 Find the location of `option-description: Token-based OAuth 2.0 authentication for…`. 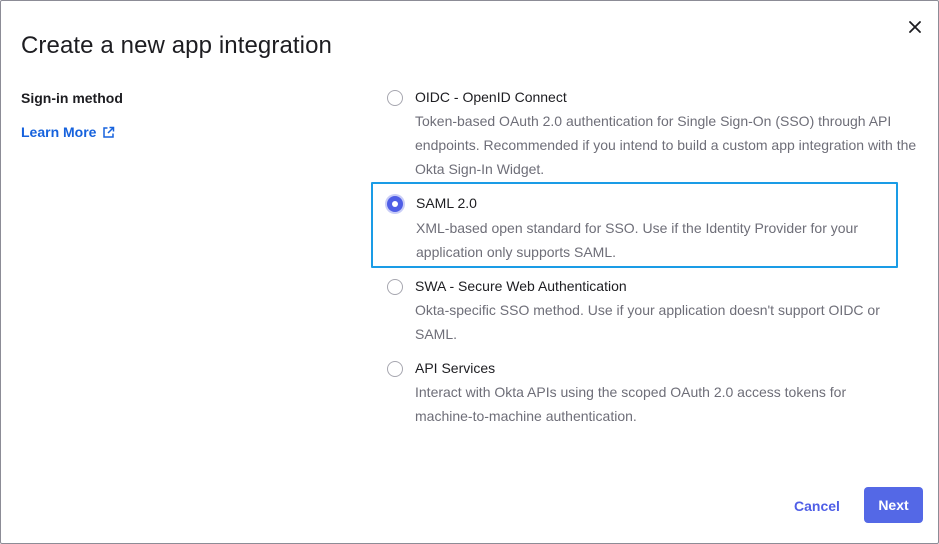

option-description: Token-based OAuth 2.0 authentication for… is located at coordinates (666, 145).